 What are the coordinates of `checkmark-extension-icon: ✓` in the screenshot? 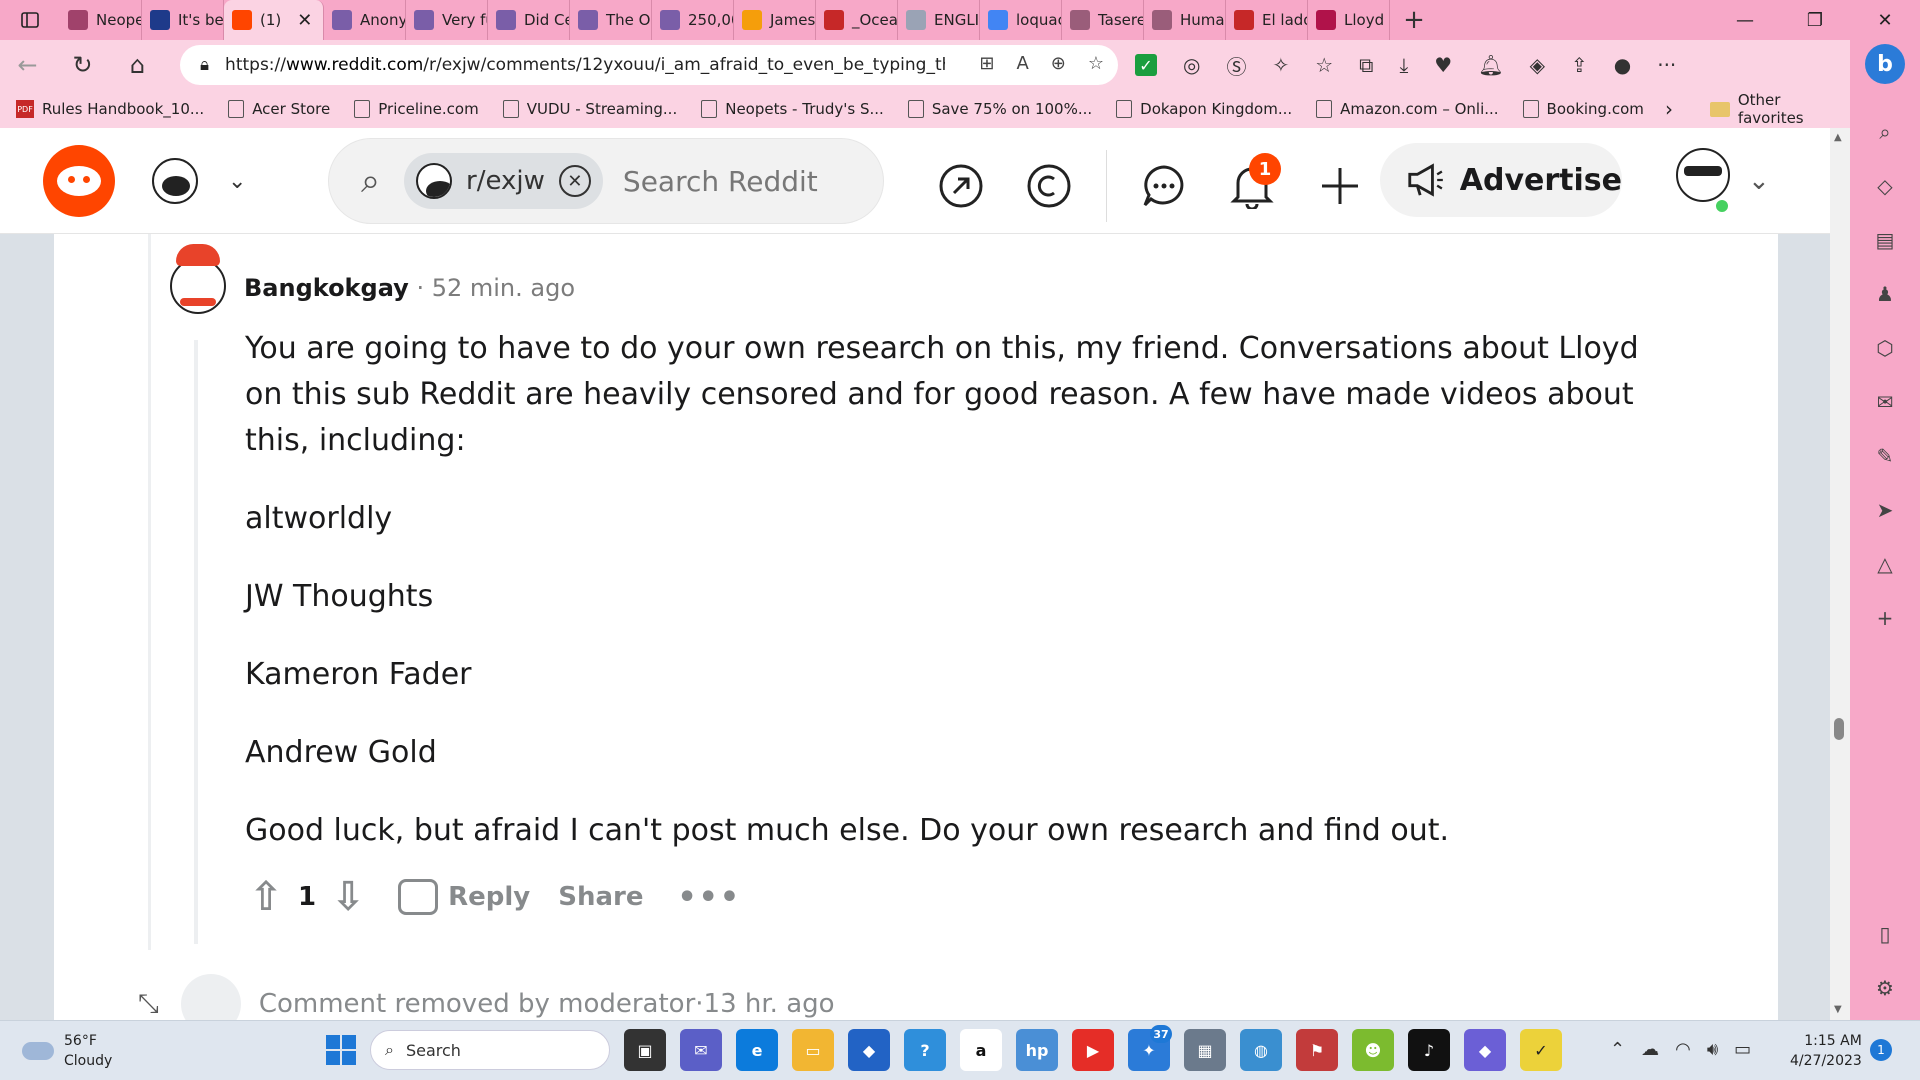 It's located at (1146, 65).